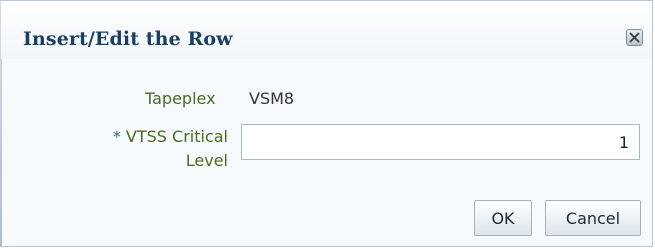 Image resolution: width=655 pixels, height=249 pixels. Describe the element at coordinates (206, 160) in the screenshot. I see `vtss-label-line2: Level` at that location.